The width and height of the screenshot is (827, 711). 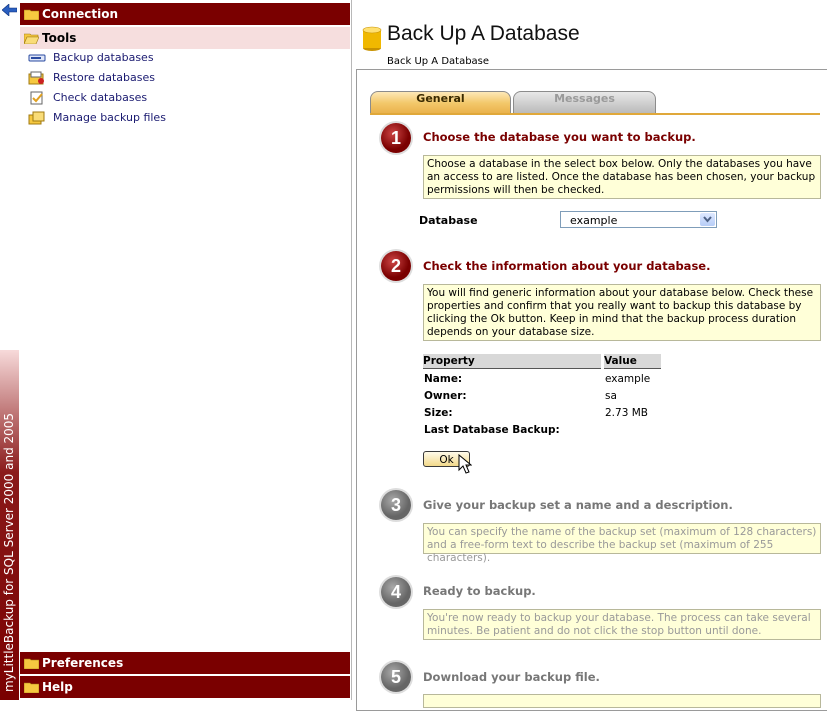 I want to click on property-label: Owner:, so click(x=445, y=396).